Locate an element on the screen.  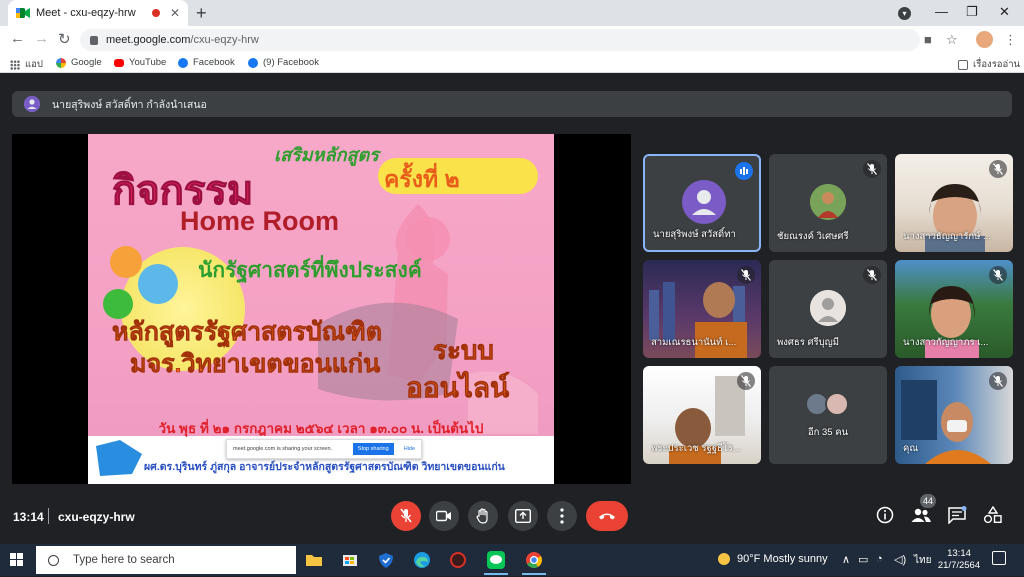
chrome-icon is located at coordinates (534, 561).